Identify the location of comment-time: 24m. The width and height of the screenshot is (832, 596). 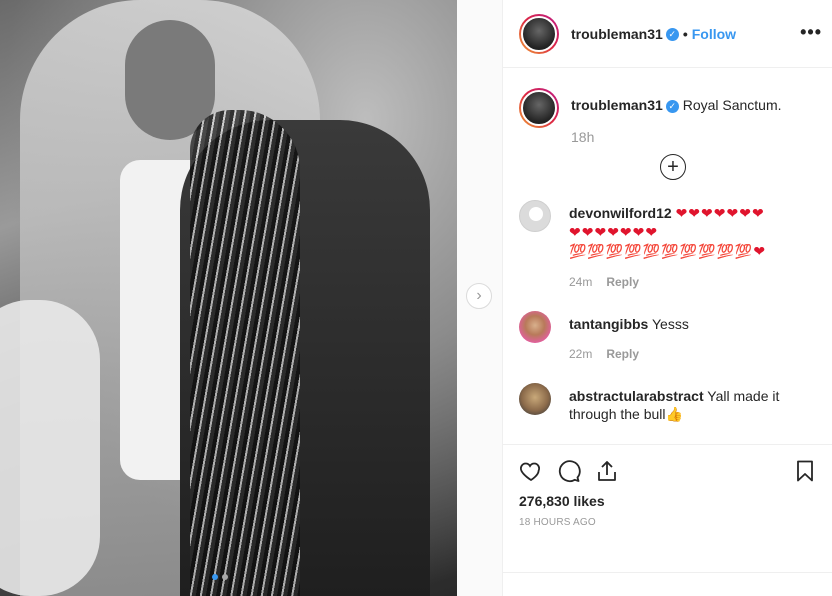
(580, 282).